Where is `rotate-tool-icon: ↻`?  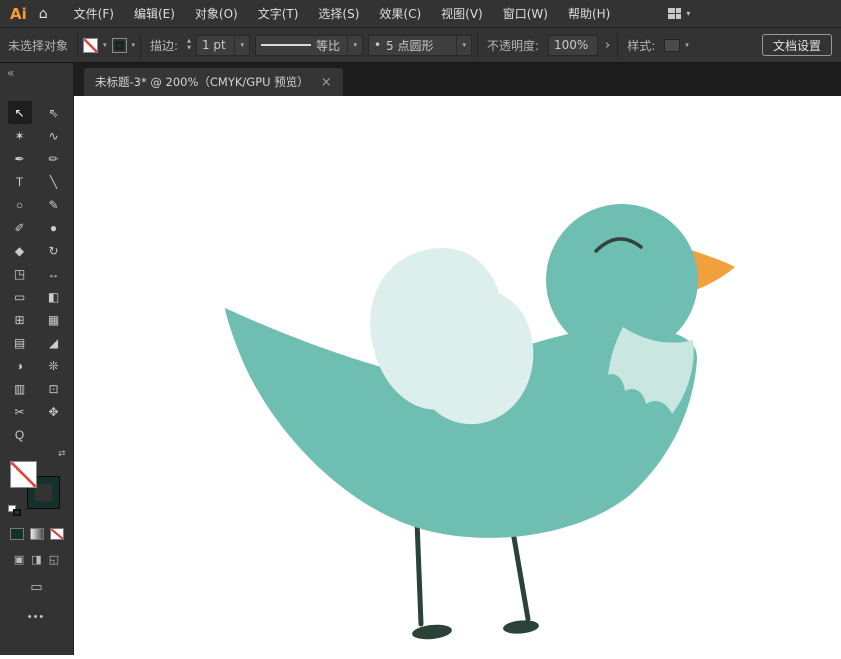 rotate-tool-icon: ↻ is located at coordinates (53, 250).